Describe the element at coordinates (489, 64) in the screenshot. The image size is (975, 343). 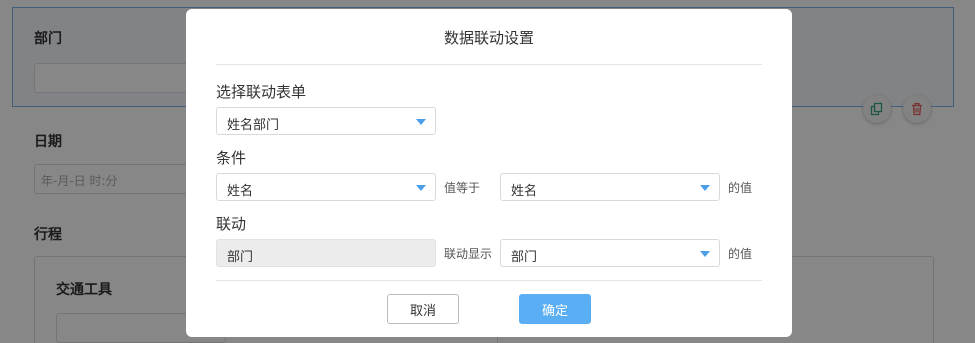
I see `title-divider` at that location.